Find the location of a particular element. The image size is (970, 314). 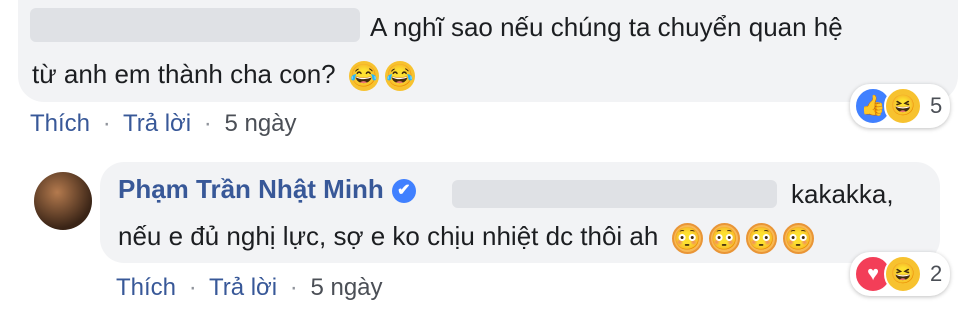

avatar is located at coordinates (63, 201).